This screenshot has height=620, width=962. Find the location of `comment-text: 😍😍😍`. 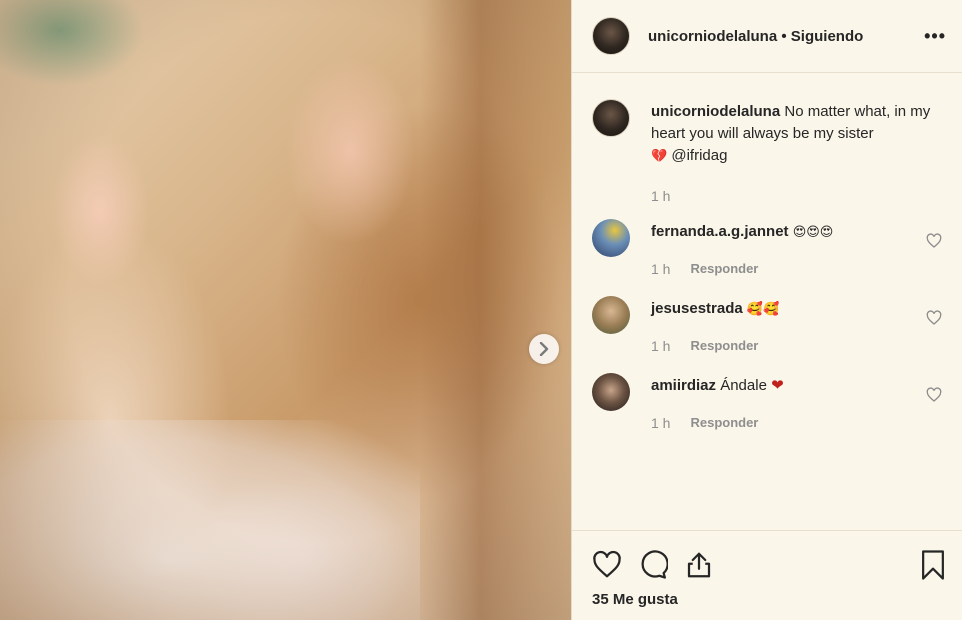

comment-text: 😍😍😍 is located at coordinates (813, 231).